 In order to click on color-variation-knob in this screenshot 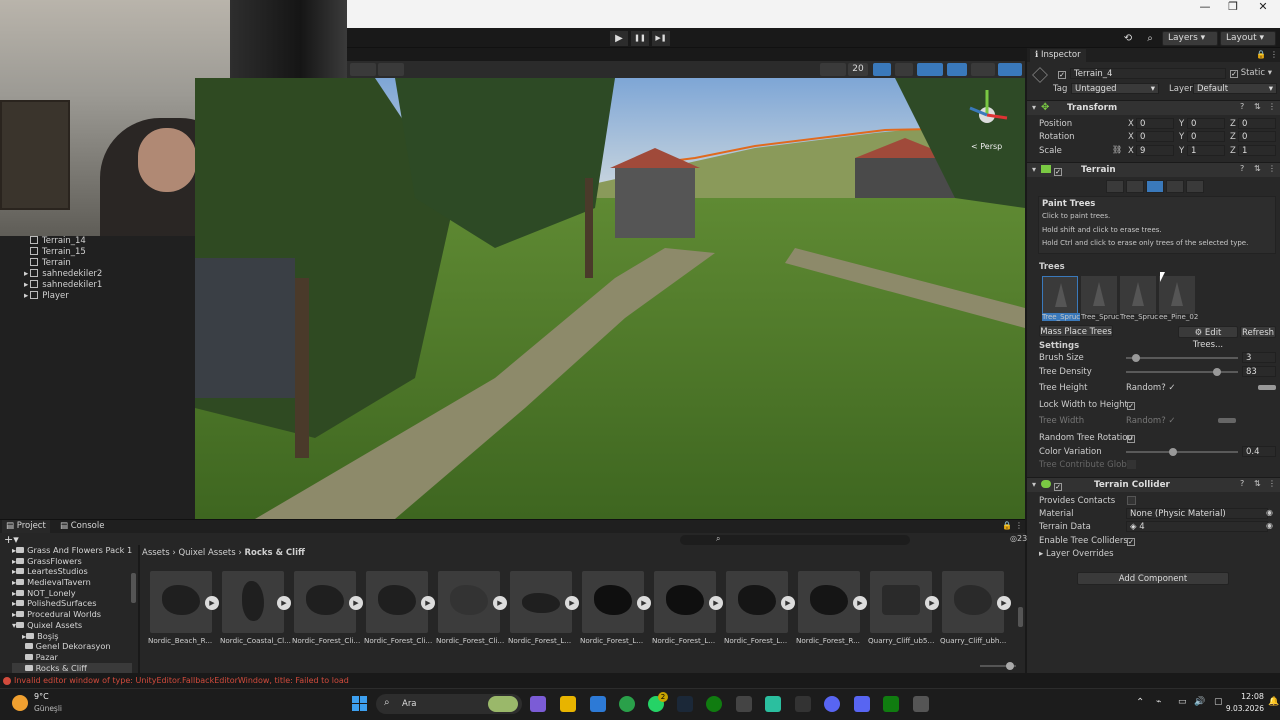, I will do `click(1173, 452)`.